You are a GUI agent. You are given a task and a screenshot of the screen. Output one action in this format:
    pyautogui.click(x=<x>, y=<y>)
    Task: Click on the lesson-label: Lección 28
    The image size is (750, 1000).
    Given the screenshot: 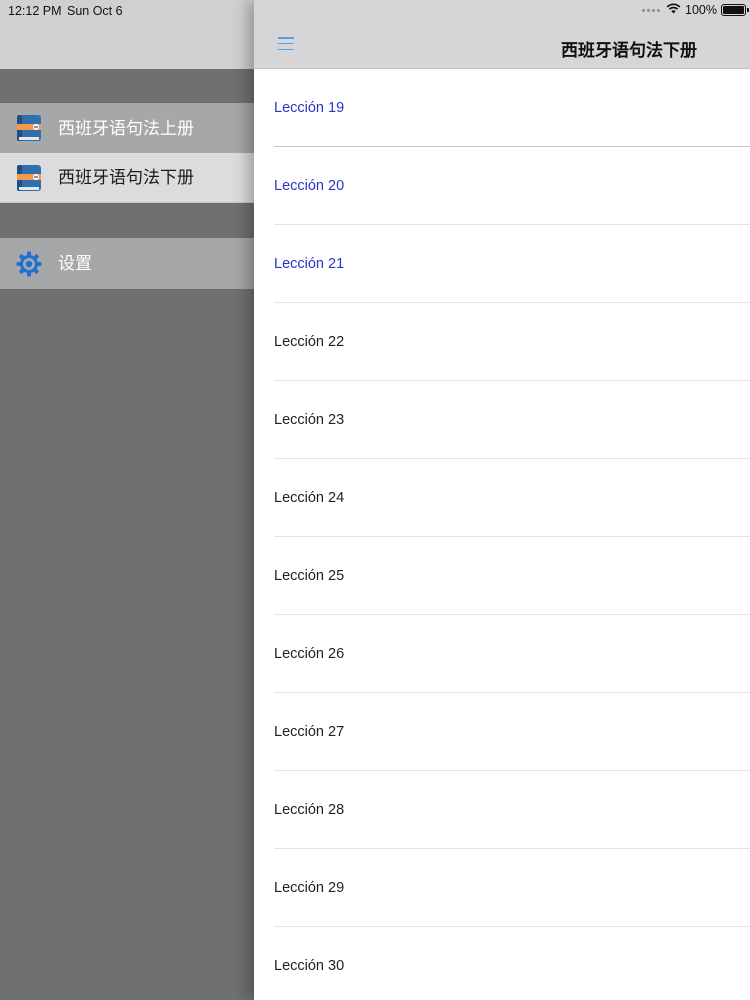 What is the action you would take?
    pyautogui.click(x=309, y=810)
    